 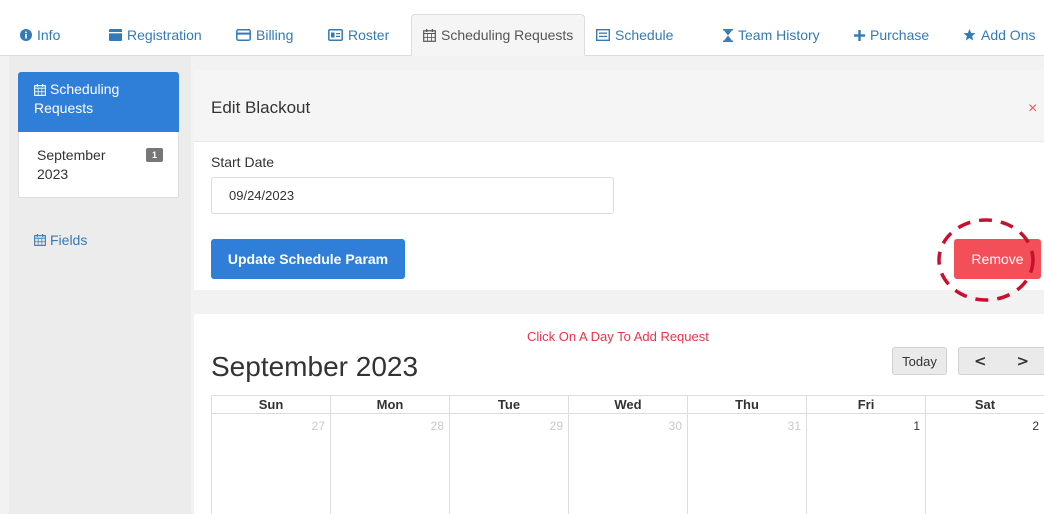 I want to click on plus-icon, so click(x=859, y=35).